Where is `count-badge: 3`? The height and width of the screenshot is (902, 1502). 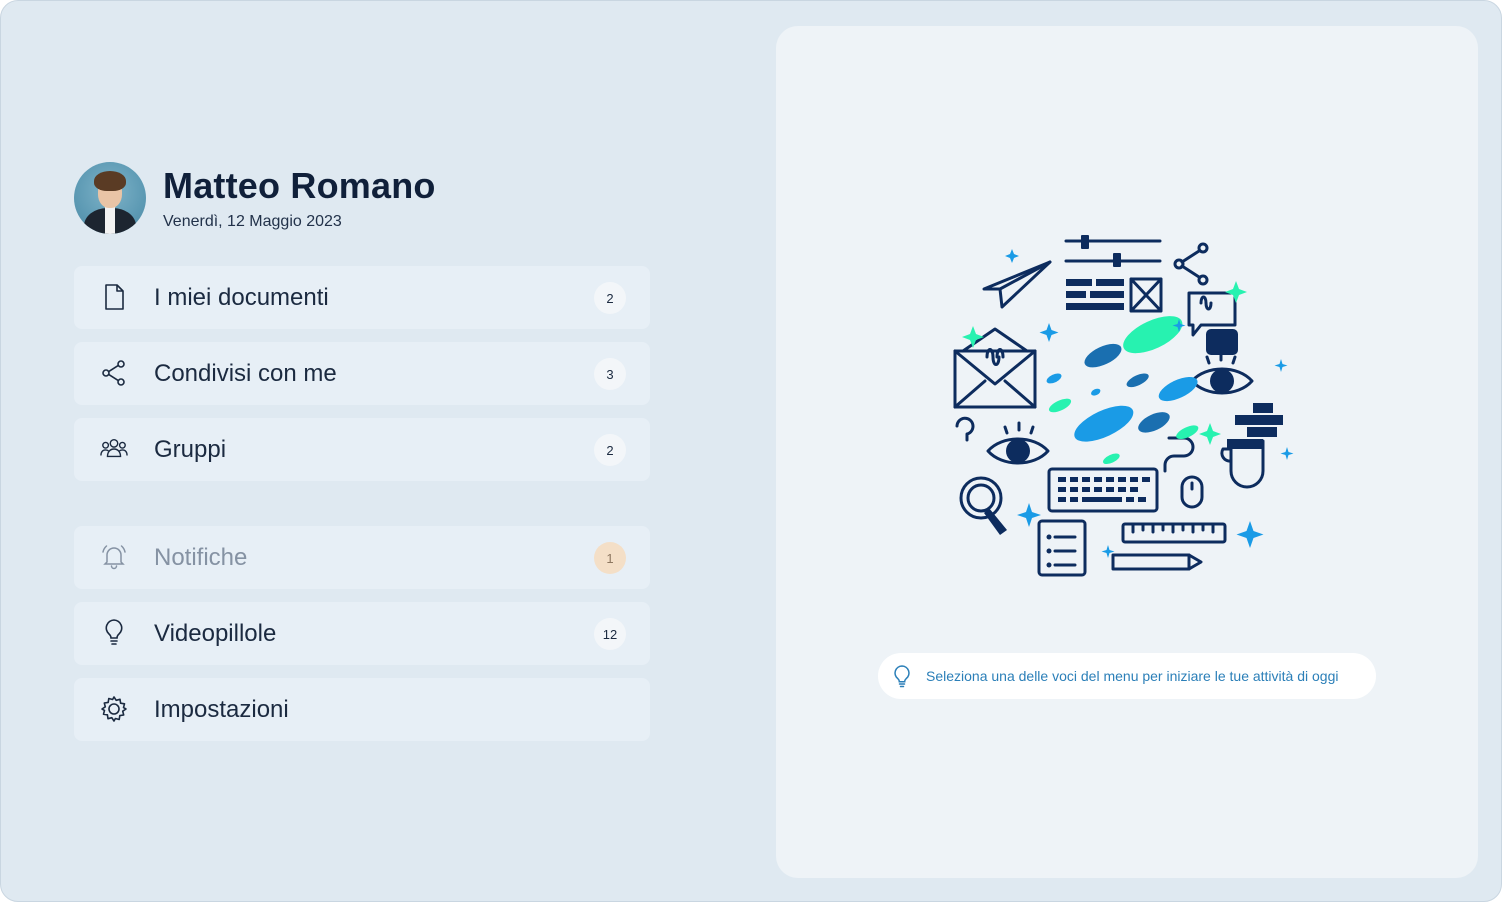
count-badge: 3 is located at coordinates (610, 374).